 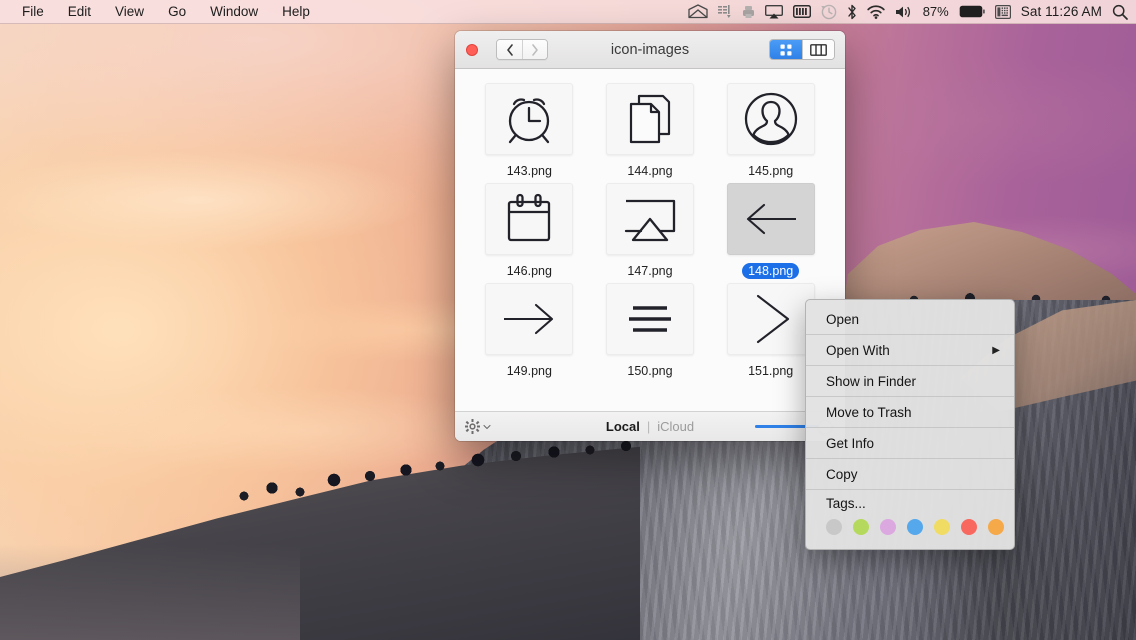 What do you see at coordinates (724, 12) in the screenshot?
I see `dropbox-icon` at bounding box center [724, 12].